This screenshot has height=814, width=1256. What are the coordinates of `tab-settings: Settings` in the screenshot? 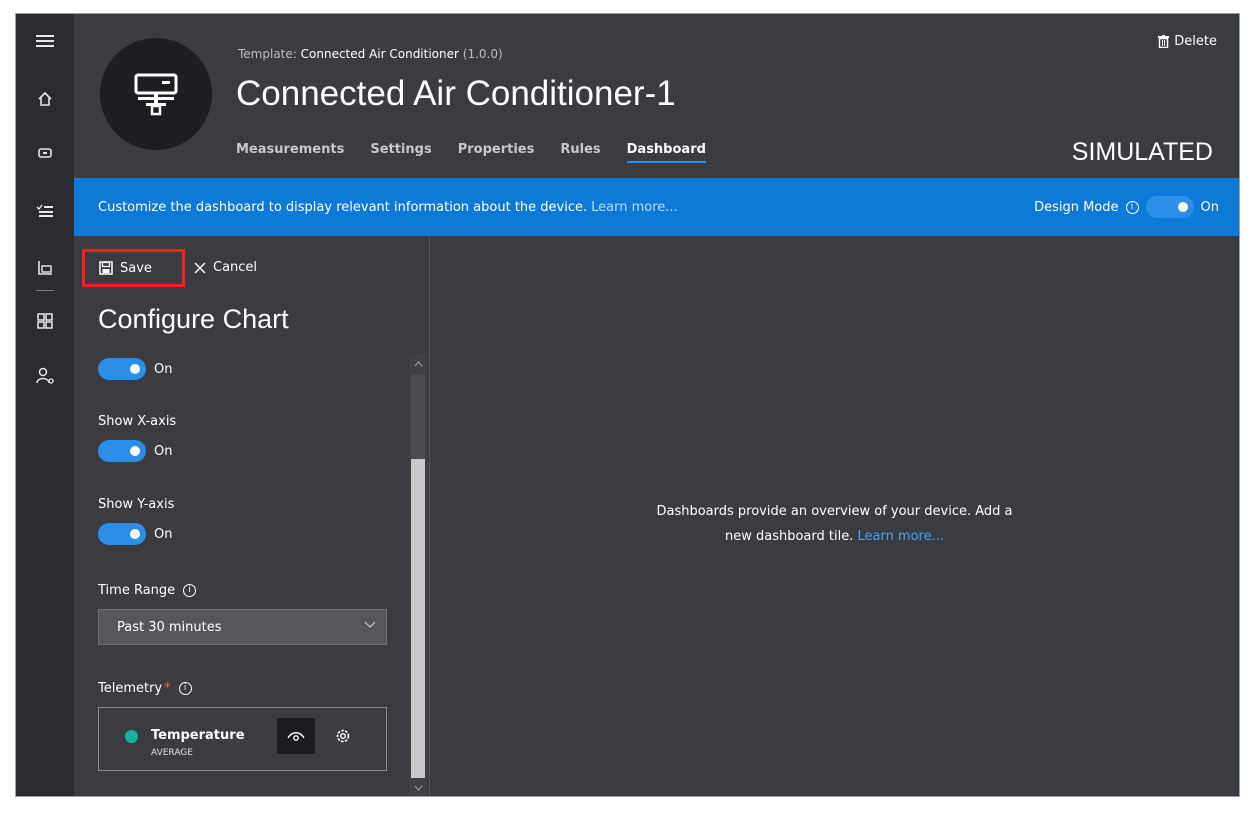 It's located at (400, 152).